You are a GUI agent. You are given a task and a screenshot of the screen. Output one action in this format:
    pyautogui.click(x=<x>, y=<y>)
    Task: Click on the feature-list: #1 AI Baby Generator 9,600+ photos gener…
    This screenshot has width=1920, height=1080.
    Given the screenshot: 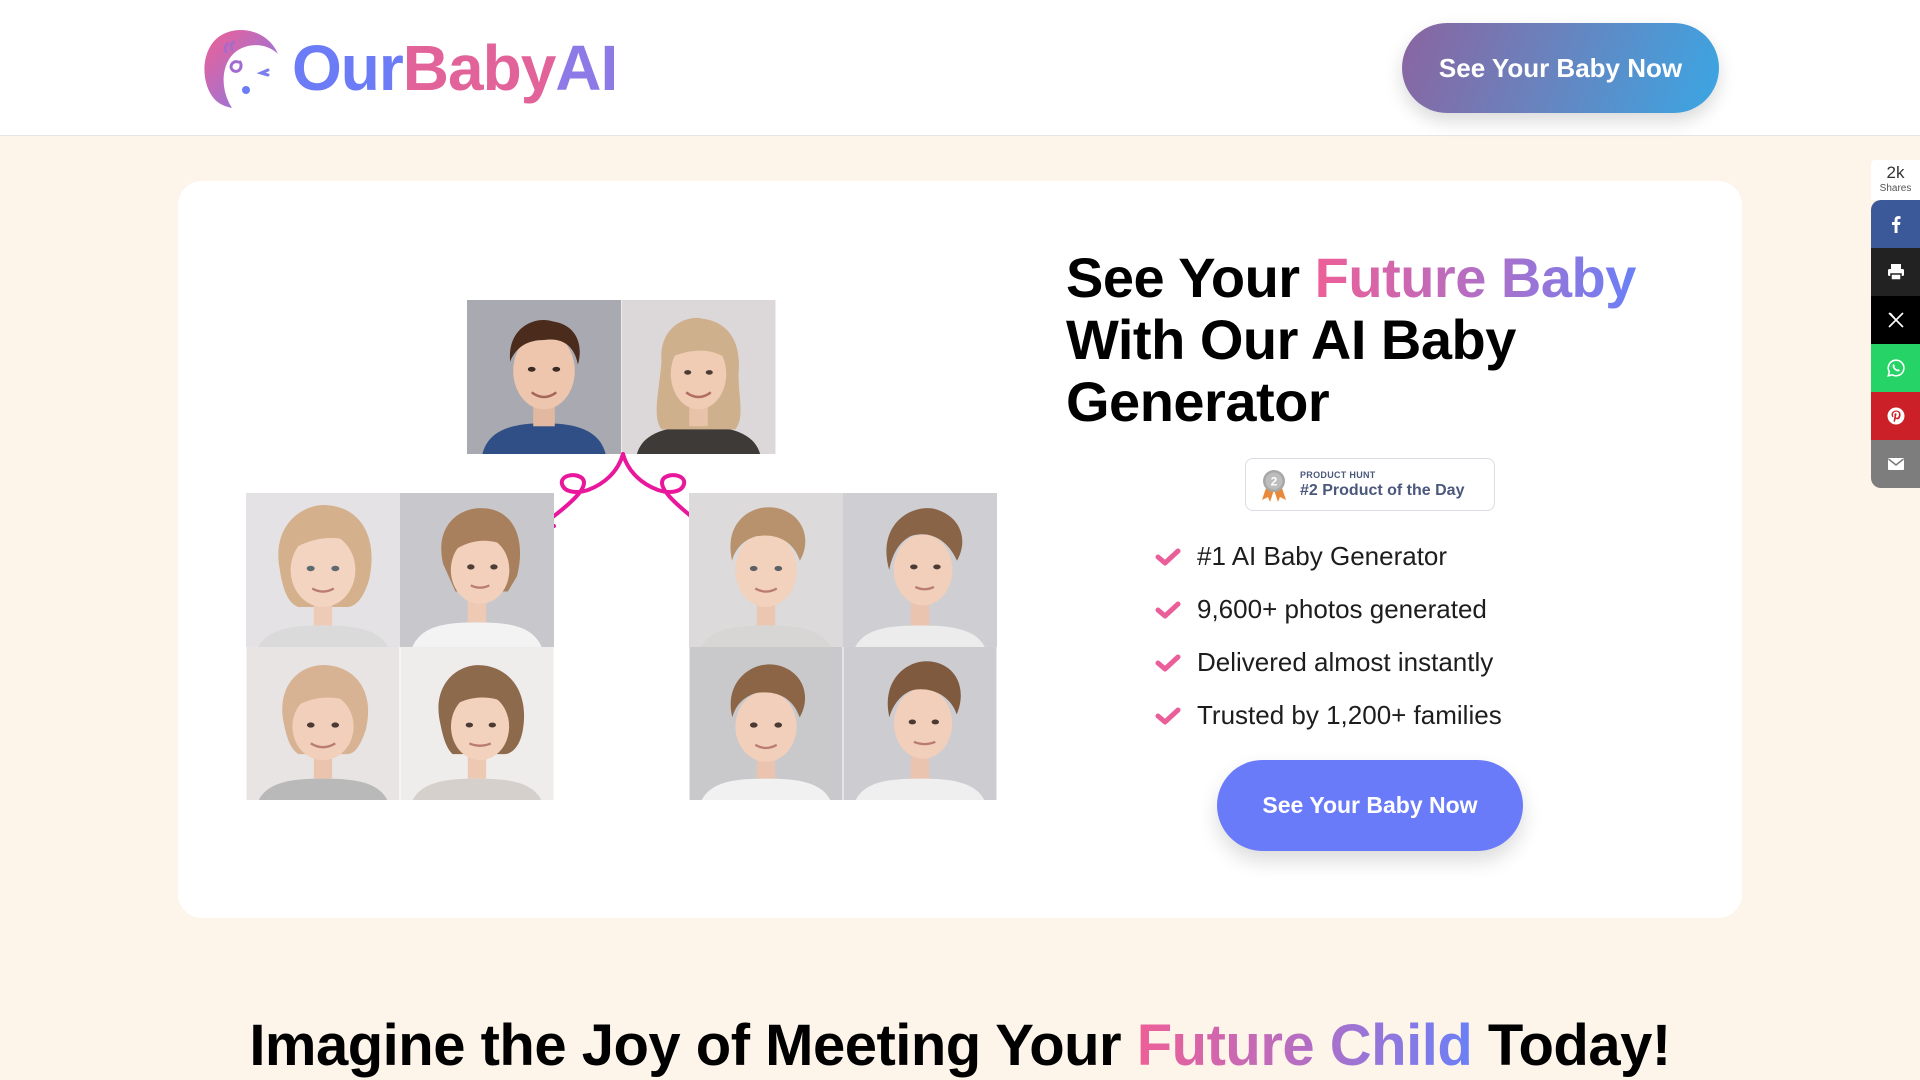 What is the action you would take?
    pyautogui.click(x=1328, y=636)
    